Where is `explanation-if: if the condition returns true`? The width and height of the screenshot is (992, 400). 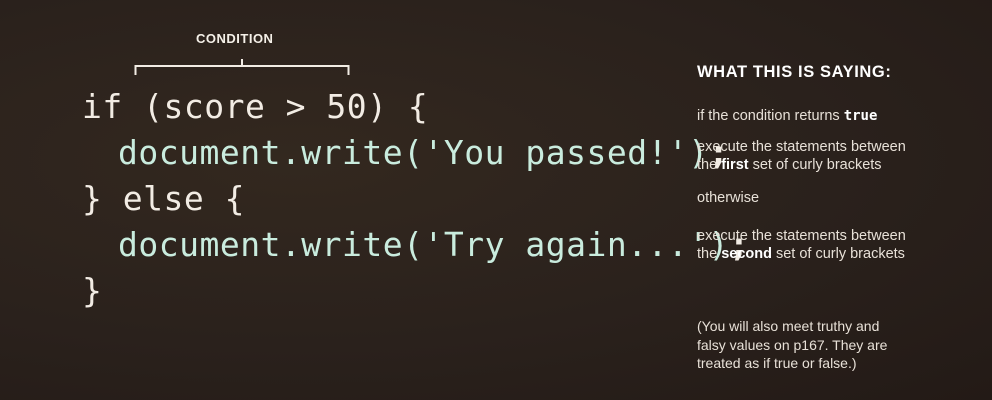 explanation-if: if the condition returns true is located at coordinates (787, 116).